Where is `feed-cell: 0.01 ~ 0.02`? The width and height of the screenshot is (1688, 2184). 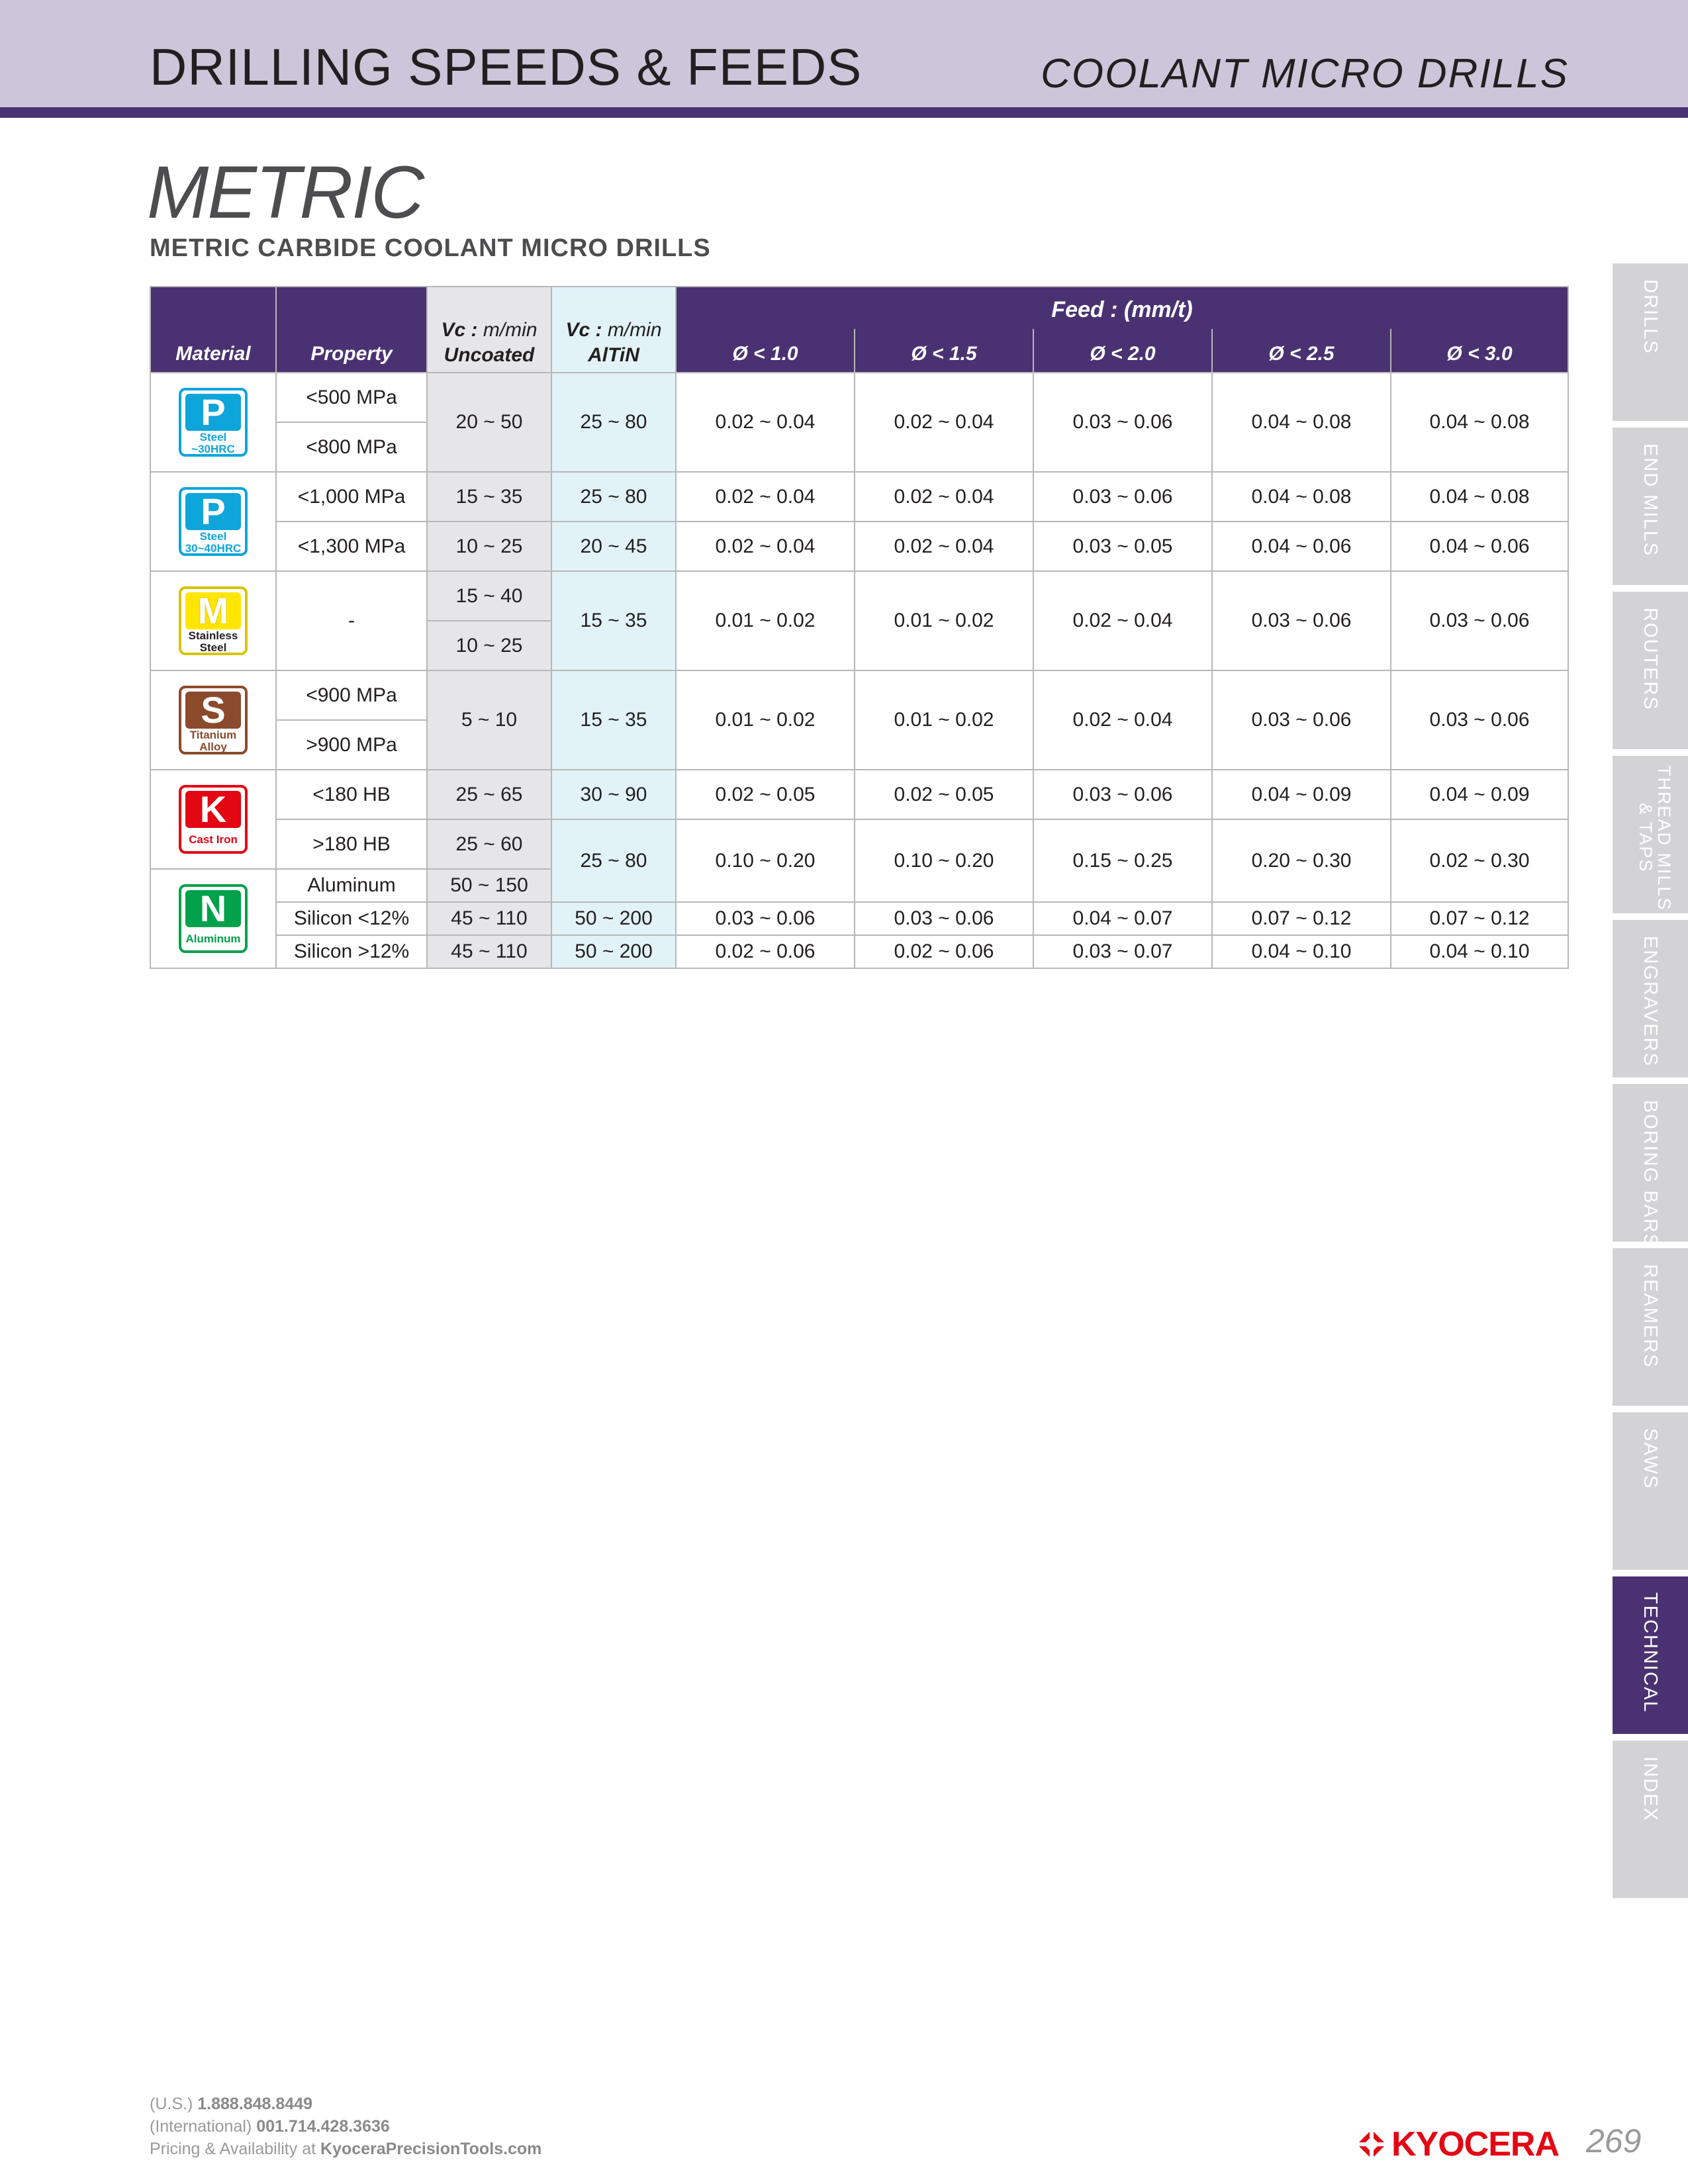 feed-cell: 0.01 ~ 0.02 is located at coordinates (944, 720).